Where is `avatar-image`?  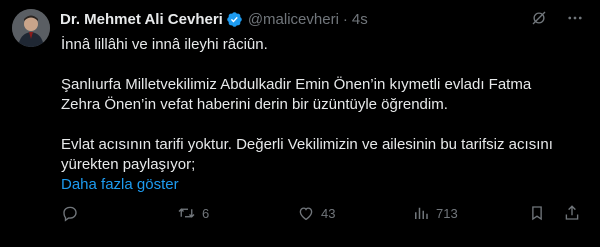 avatar-image is located at coordinates (31, 28).